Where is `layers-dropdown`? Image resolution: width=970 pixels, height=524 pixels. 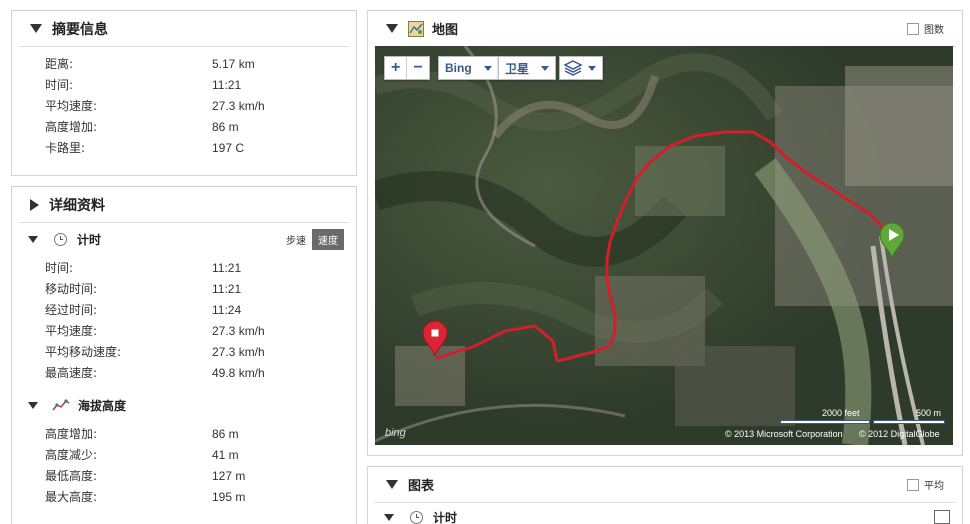 layers-dropdown is located at coordinates (581, 68).